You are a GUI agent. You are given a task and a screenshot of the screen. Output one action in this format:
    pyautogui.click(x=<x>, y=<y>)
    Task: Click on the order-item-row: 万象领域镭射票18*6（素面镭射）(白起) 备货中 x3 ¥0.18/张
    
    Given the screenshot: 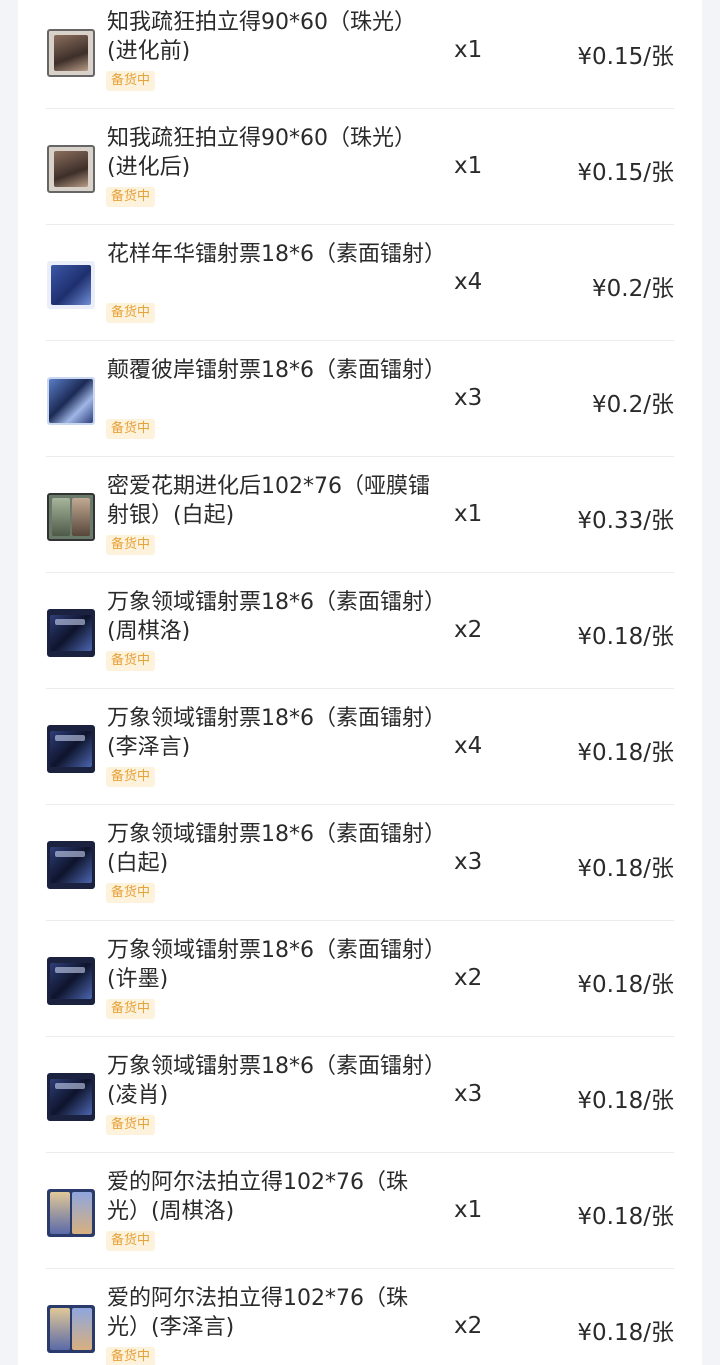 What is the action you would take?
    pyautogui.click(x=360, y=863)
    